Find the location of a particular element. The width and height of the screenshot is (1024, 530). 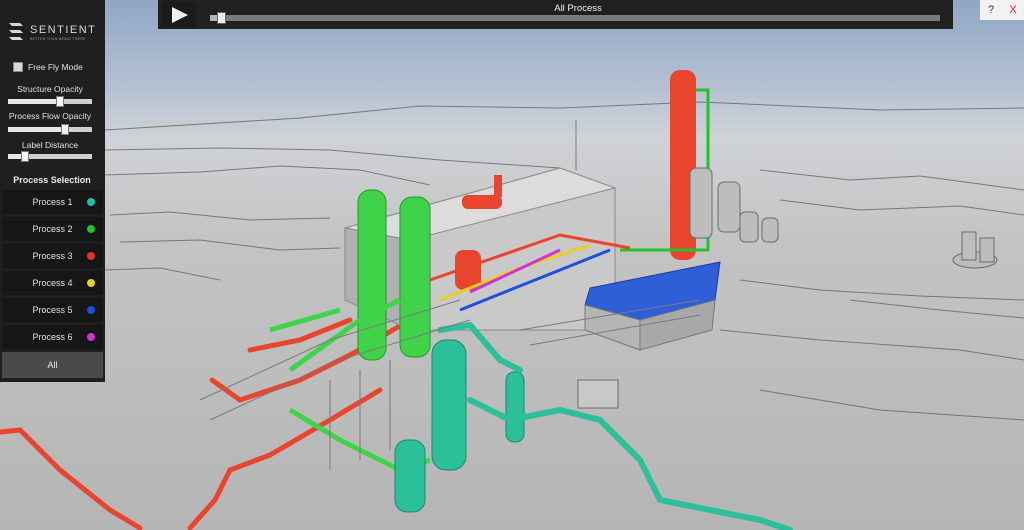

process-label: Process 1 is located at coordinates (52, 202).